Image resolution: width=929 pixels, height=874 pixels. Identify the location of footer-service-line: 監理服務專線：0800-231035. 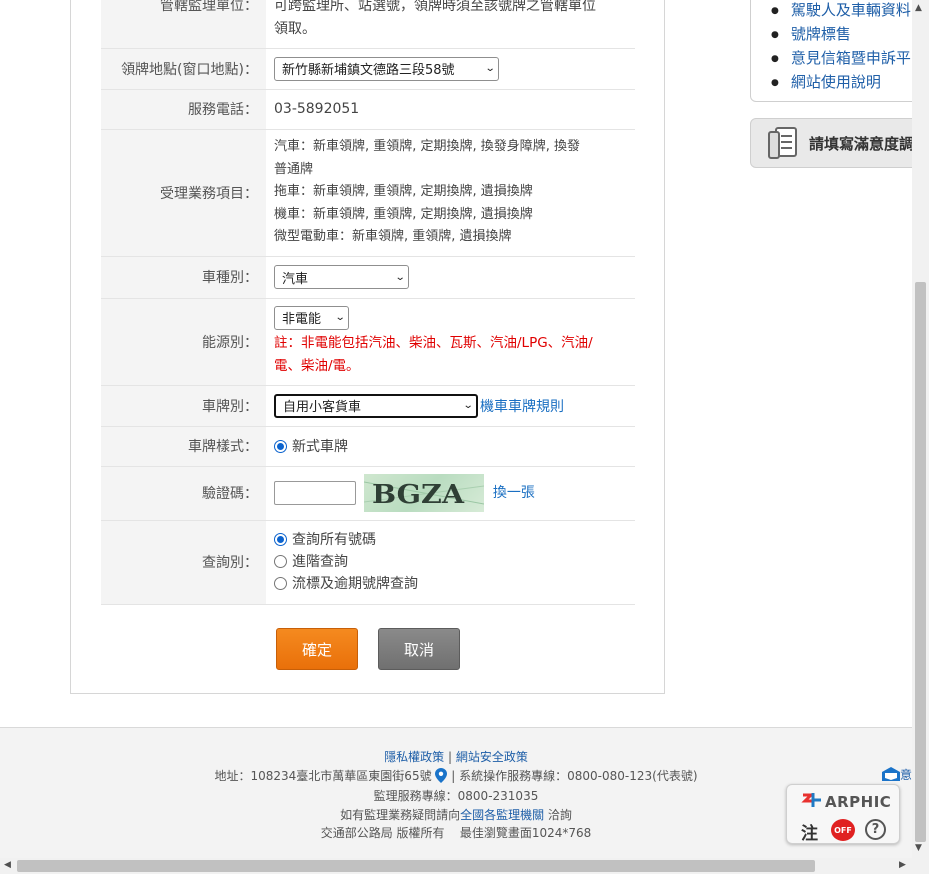
(456, 796).